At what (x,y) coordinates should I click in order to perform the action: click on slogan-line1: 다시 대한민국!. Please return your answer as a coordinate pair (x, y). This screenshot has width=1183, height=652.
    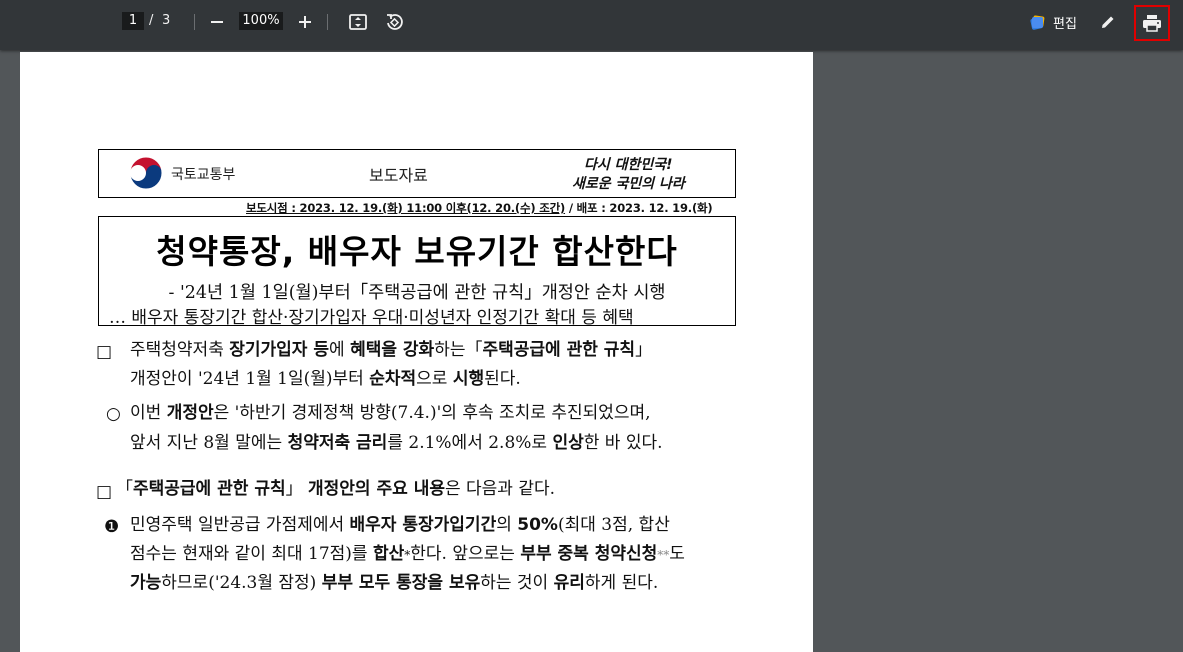
    Looking at the image, I should click on (628, 165).